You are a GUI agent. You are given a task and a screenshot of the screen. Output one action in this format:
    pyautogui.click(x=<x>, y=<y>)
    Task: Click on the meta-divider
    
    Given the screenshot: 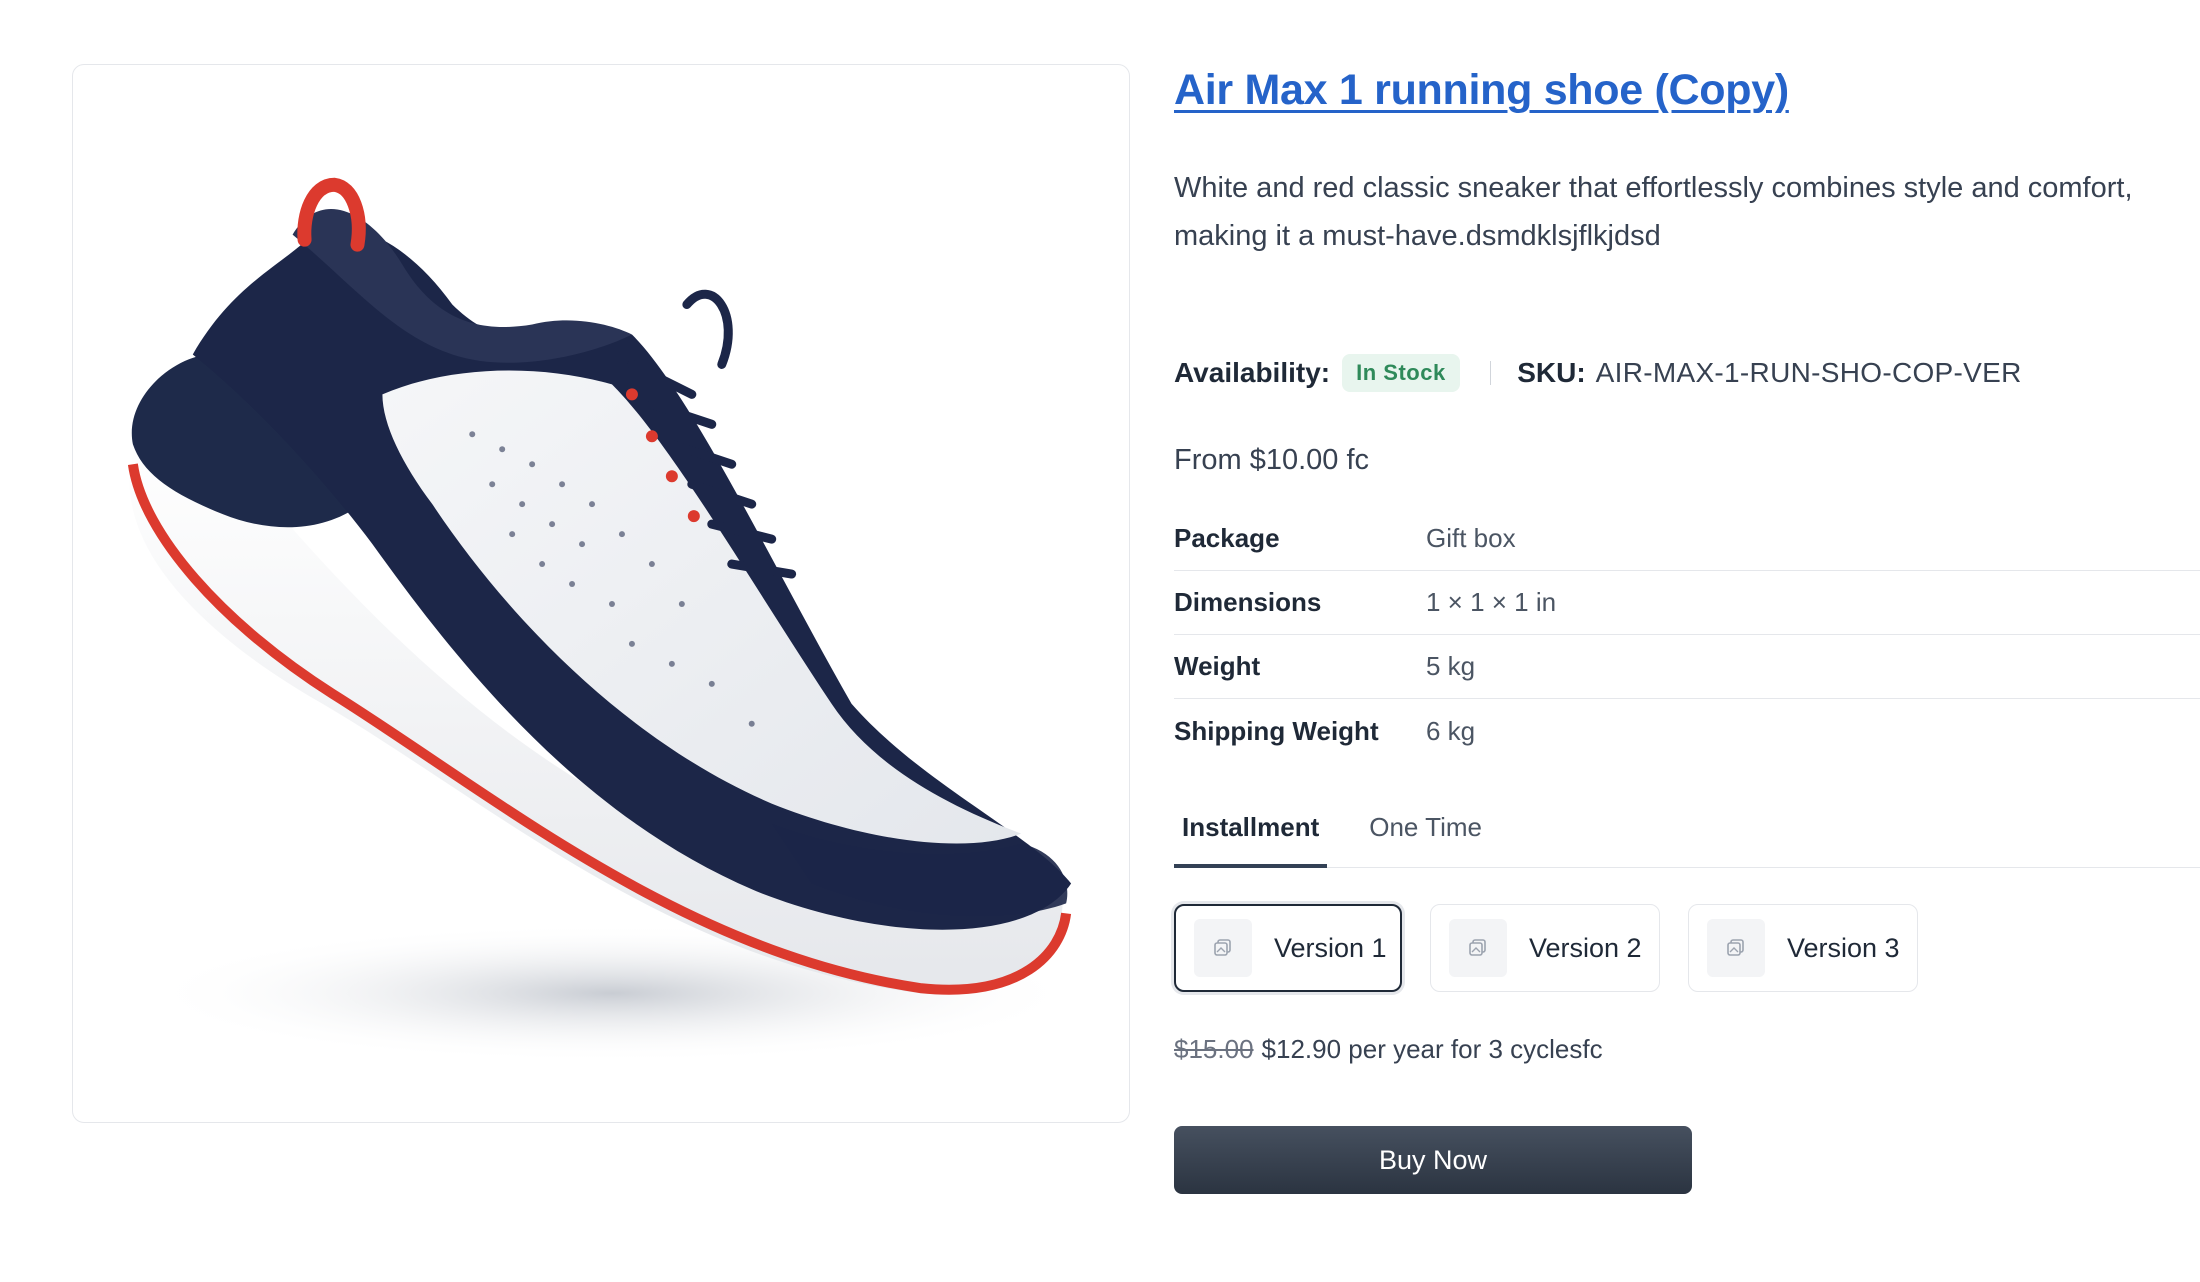 What is the action you would take?
    pyautogui.click(x=1490, y=373)
    